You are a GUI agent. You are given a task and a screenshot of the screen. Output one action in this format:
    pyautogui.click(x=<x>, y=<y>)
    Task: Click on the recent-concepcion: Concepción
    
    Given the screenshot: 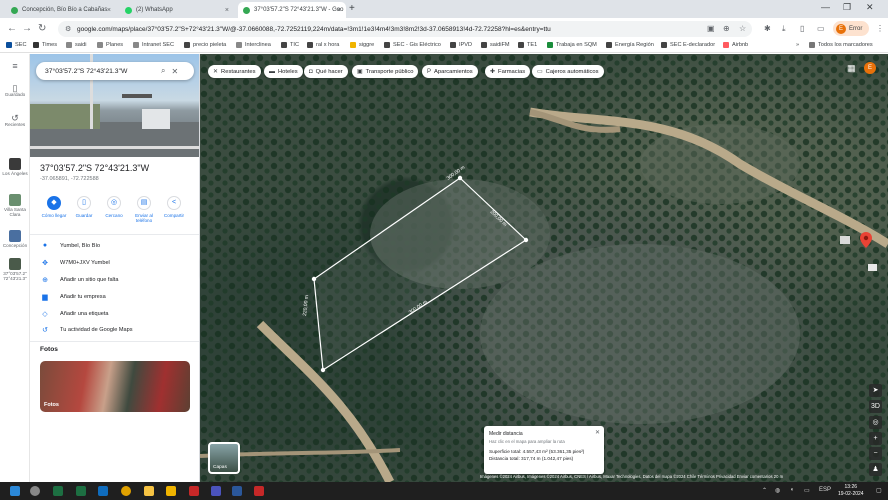 What is the action you would take?
    pyautogui.click(x=15, y=239)
    